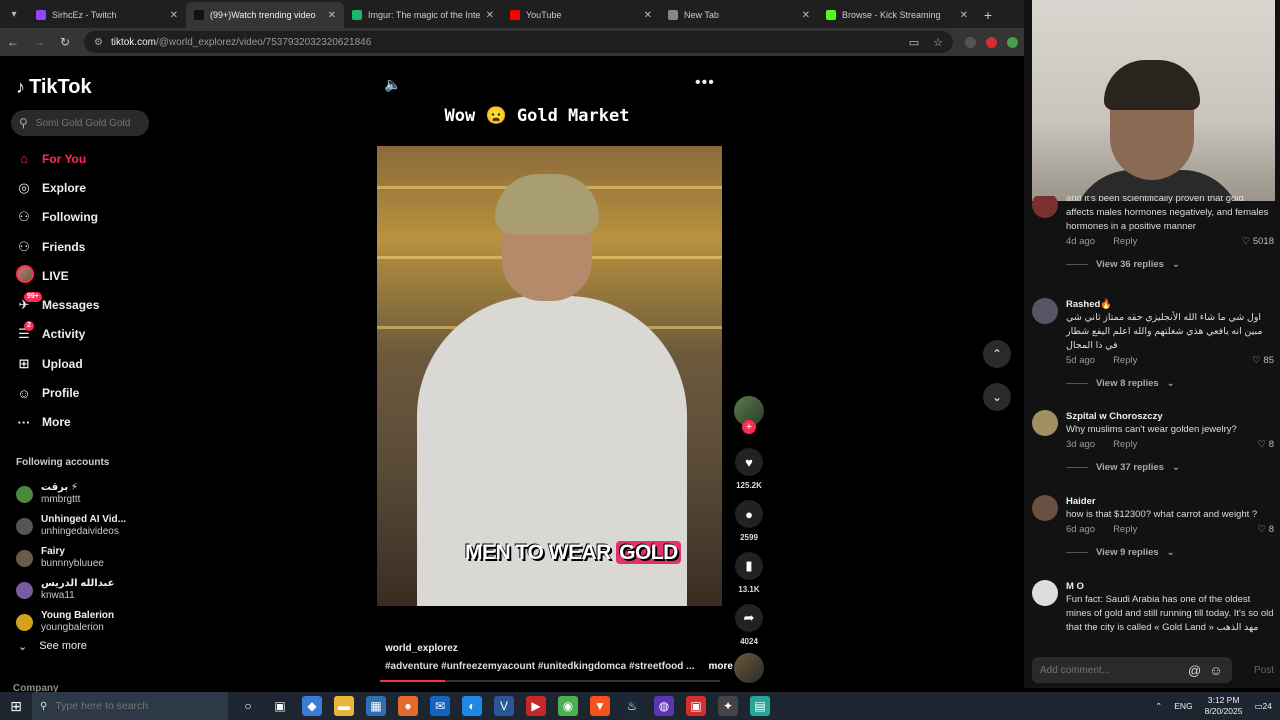 The height and width of the screenshot is (720, 1280). I want to click on browser-tab: New Tab ✕, so click(739, 15).